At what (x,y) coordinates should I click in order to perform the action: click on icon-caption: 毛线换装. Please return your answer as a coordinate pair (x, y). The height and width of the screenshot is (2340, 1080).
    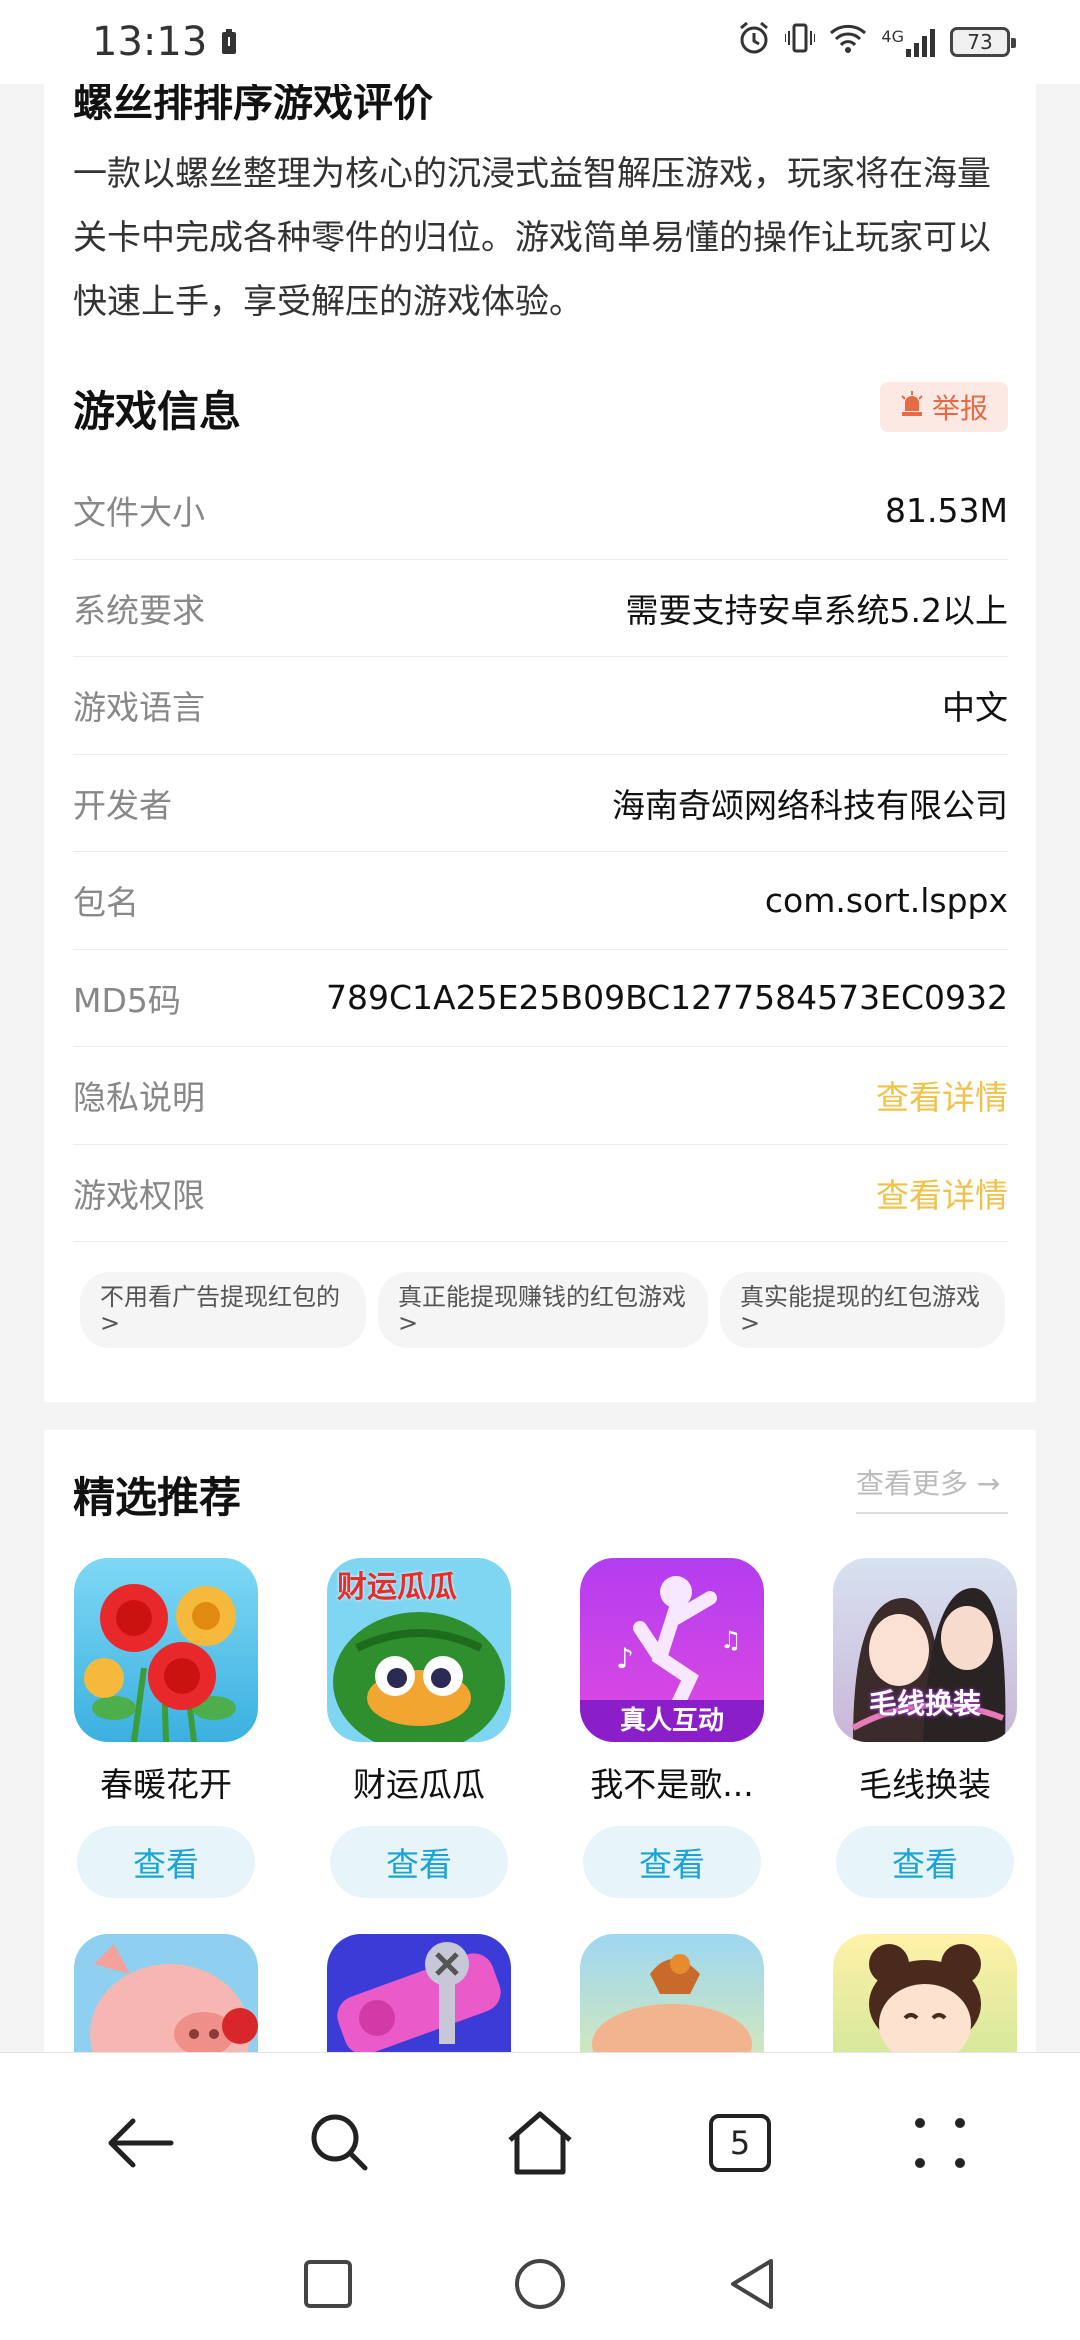
    Looking at the image, I should click on (924, 1703).